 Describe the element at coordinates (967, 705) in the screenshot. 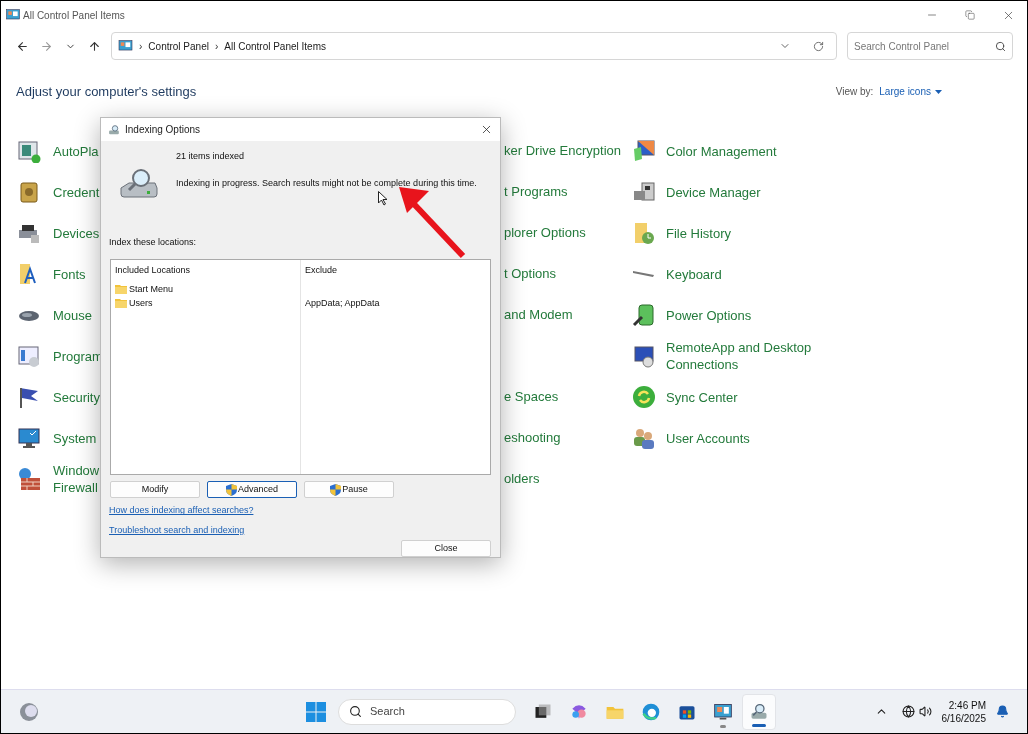

I see `clock-time: 2:46 PM` at that location.